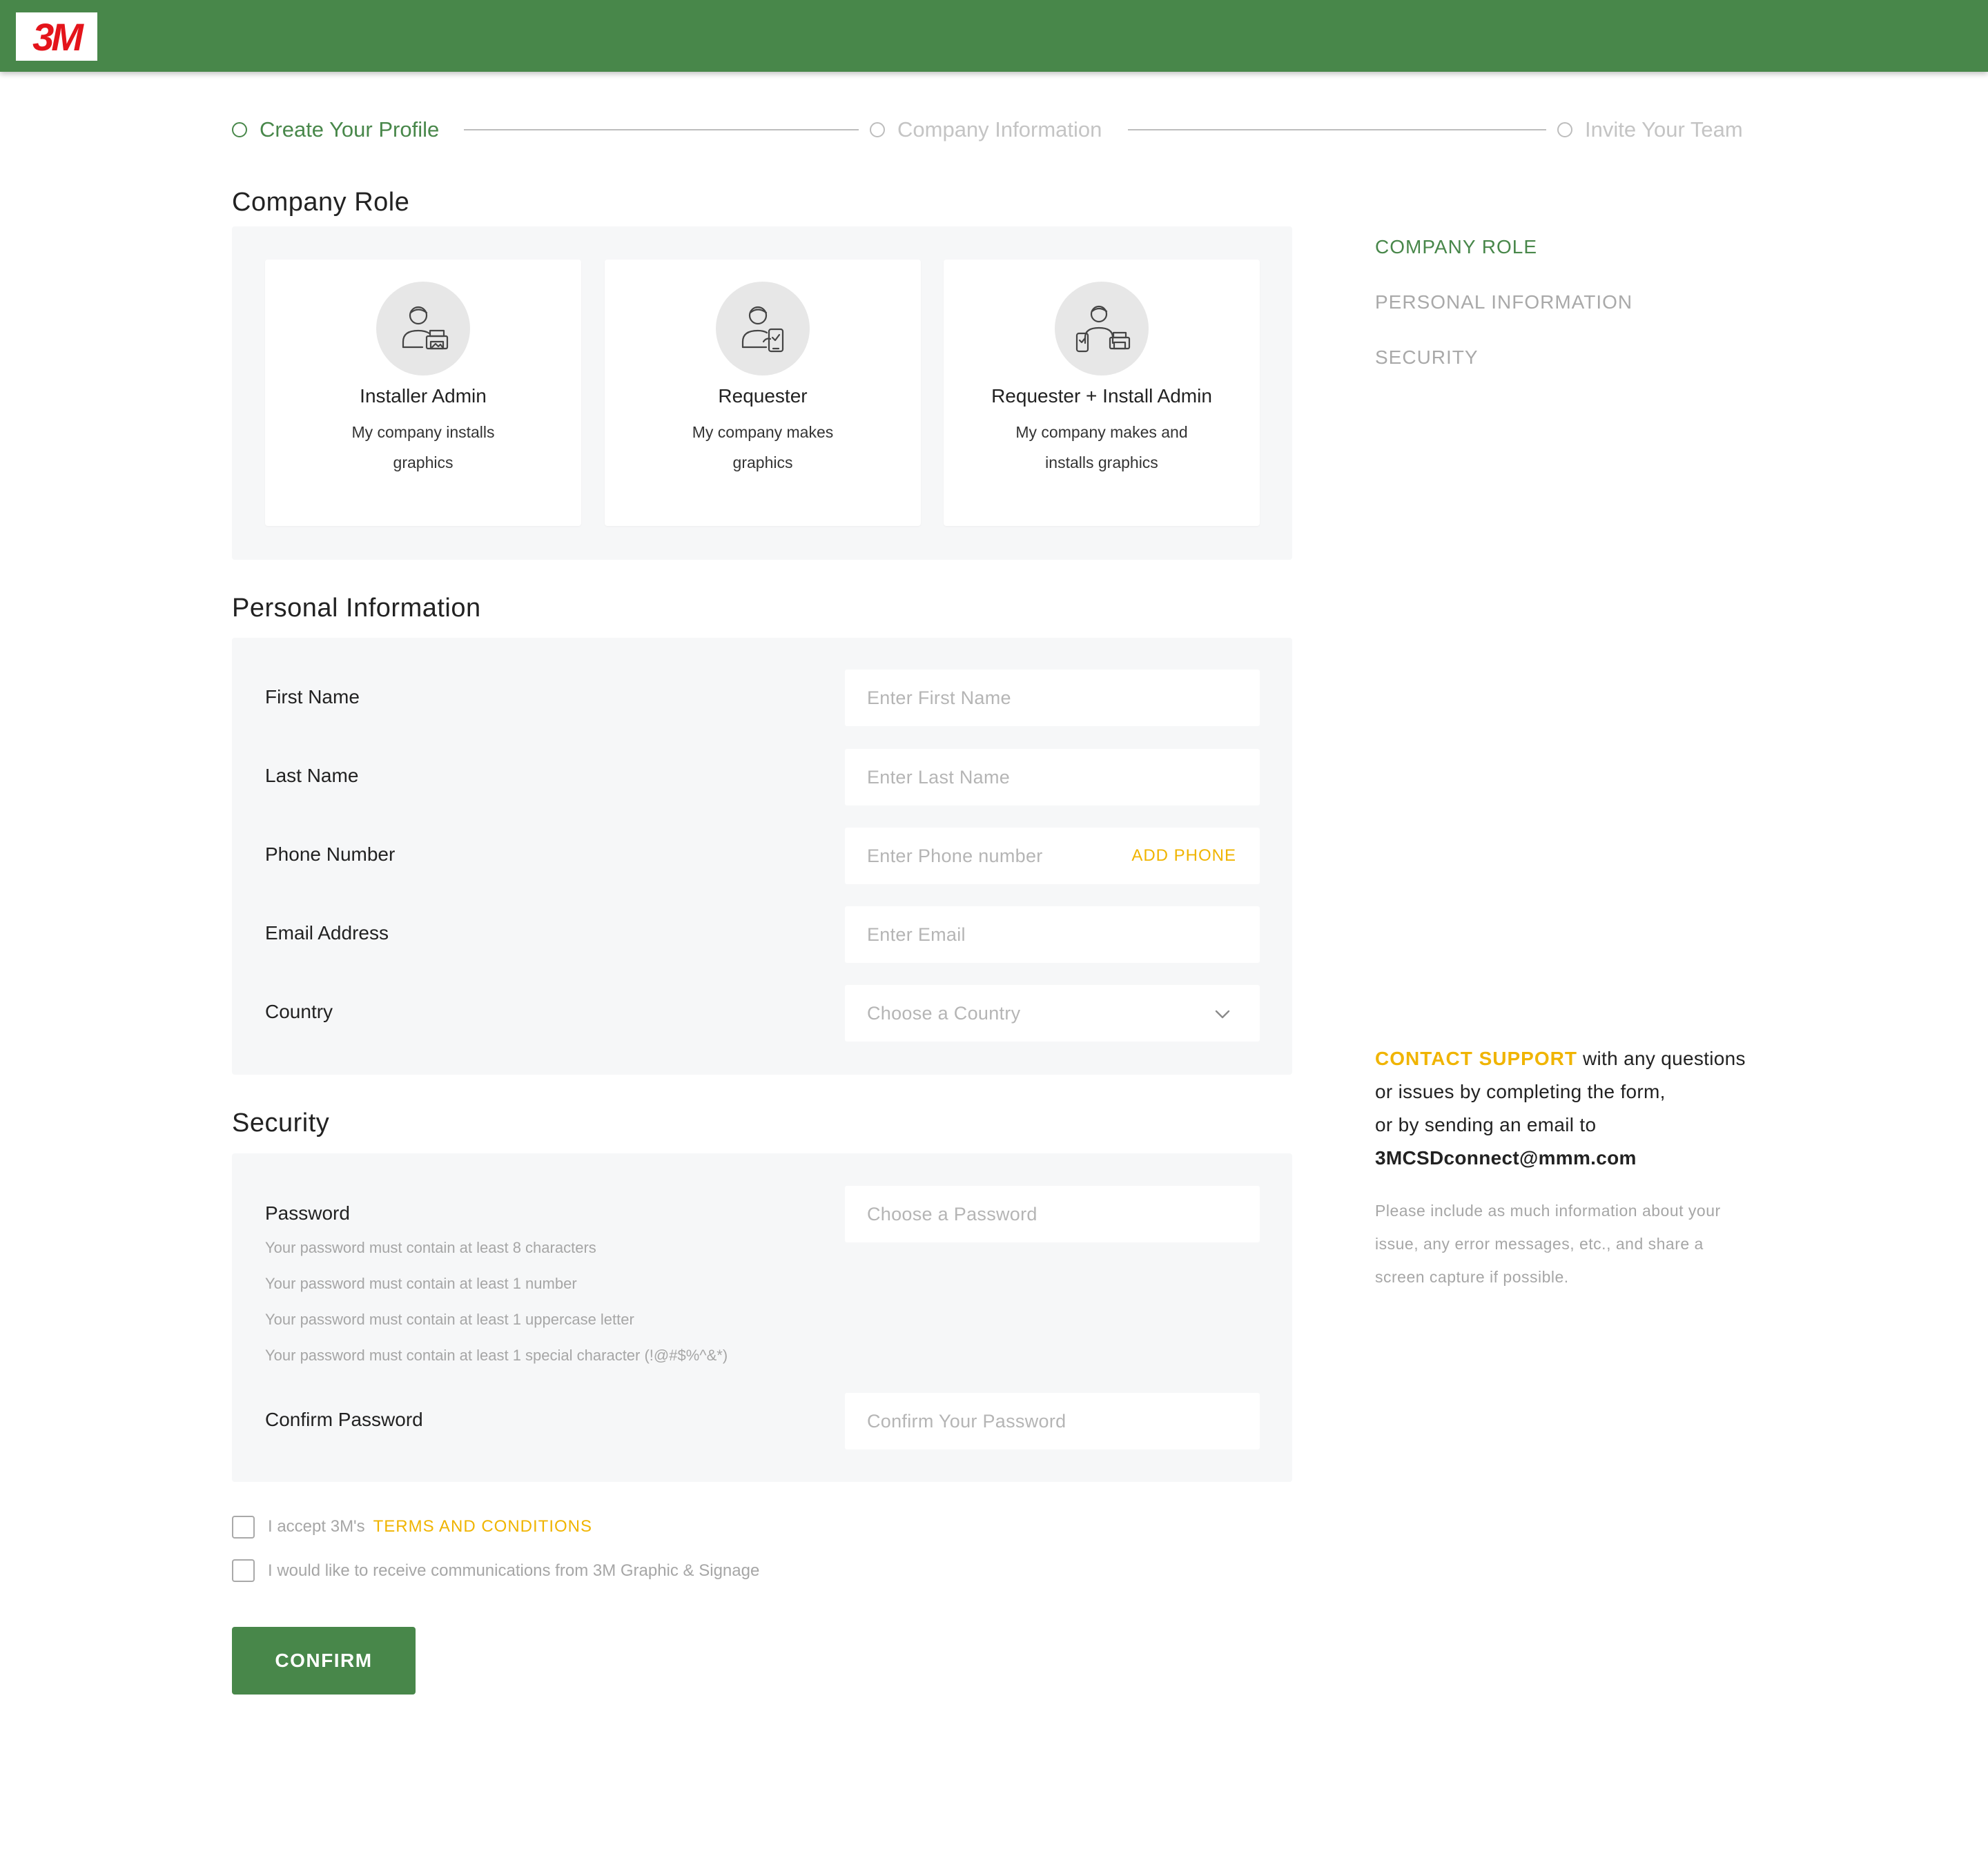 Image resolution: width=1988 pixels, height=1865 pixels. I want to click on logo-text: 3M, so click(58, 36).